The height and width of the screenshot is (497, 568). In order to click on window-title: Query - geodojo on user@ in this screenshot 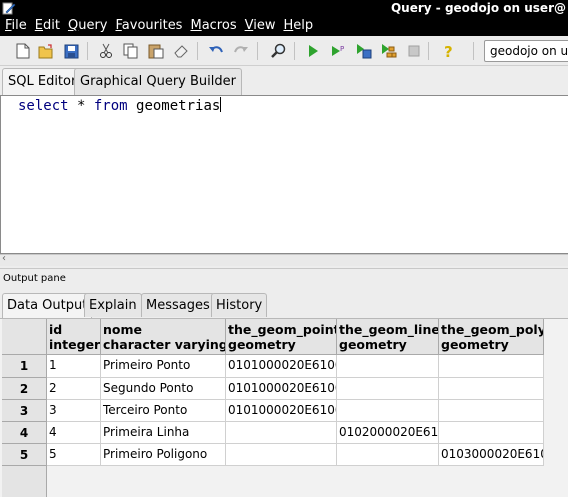, I will do `click(478, 8)`.